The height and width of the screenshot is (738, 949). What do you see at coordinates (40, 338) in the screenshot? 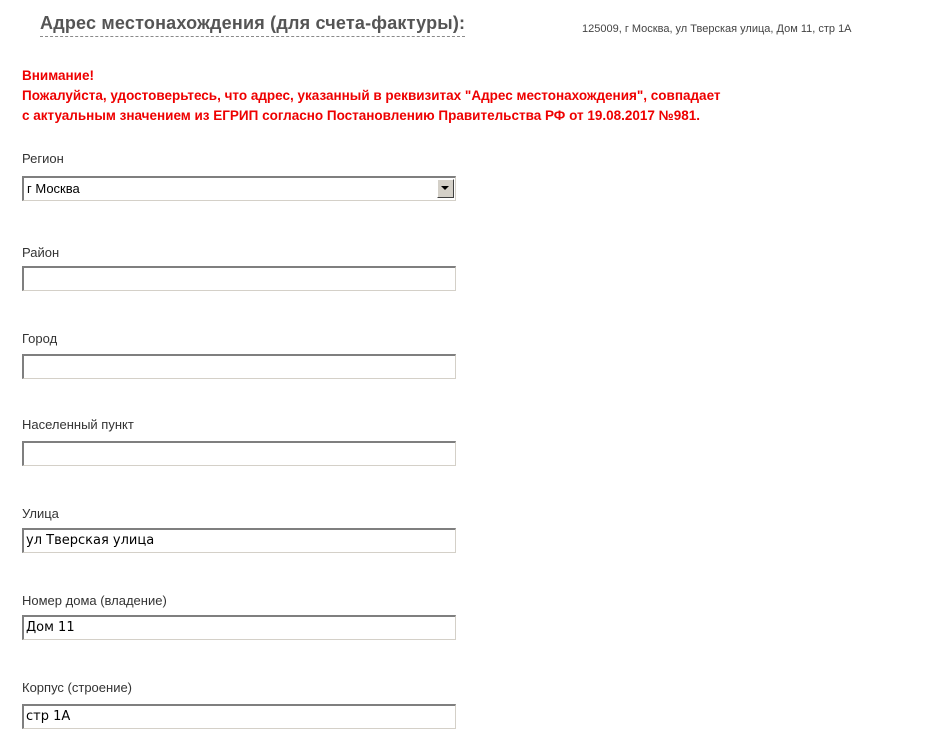
I see `city-label: Город` at bounding box center [40, 338].